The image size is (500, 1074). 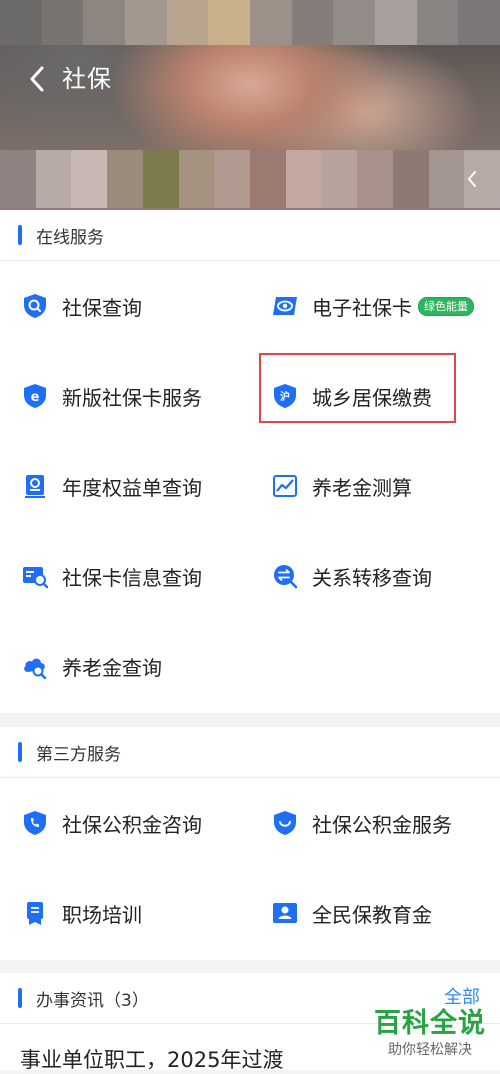 I want to click on section-header: 在线服务, so click(x=250, y=235).